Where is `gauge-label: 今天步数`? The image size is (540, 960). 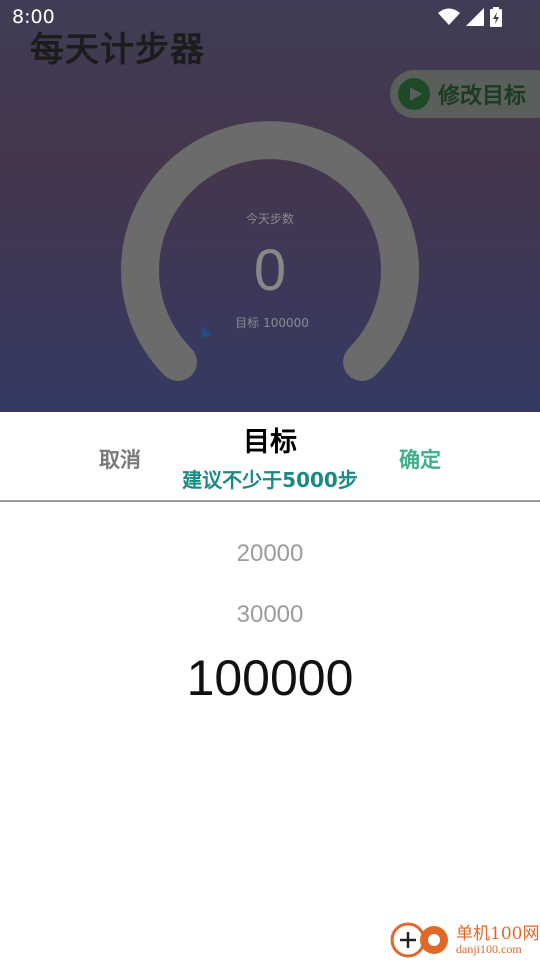
gauge-label: 今天步数 is located at coordinates (269, 219).